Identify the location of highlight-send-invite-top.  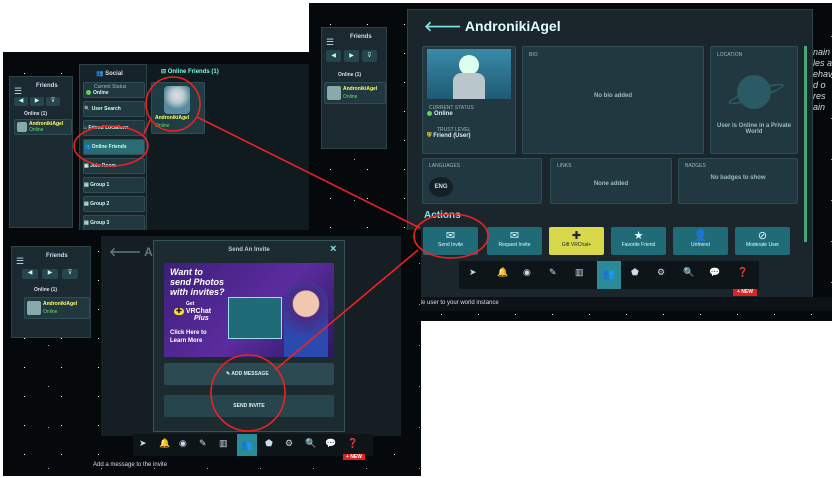
(451, 236).